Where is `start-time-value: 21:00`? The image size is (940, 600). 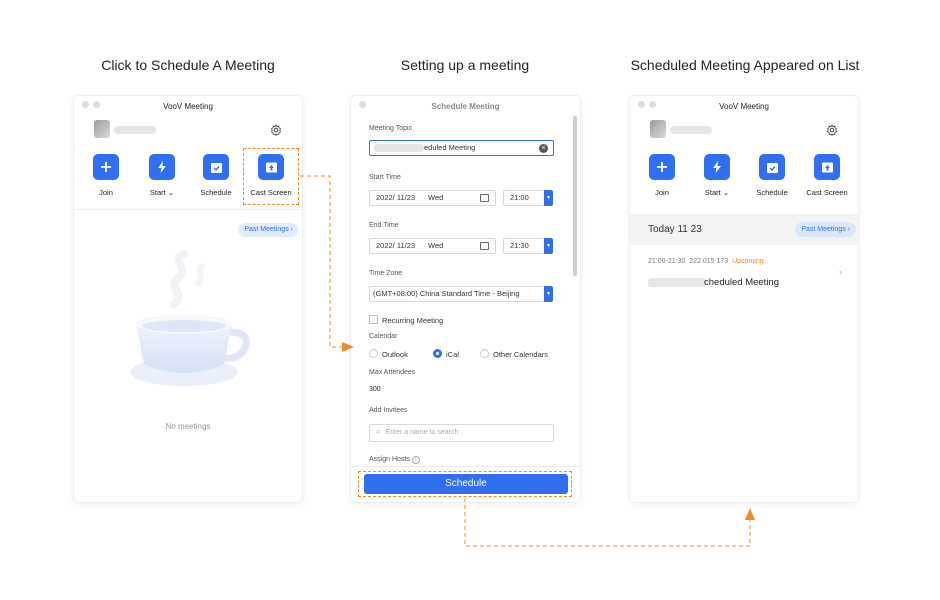
start-time-value: 21:00 is located at coordinates (519, 197).